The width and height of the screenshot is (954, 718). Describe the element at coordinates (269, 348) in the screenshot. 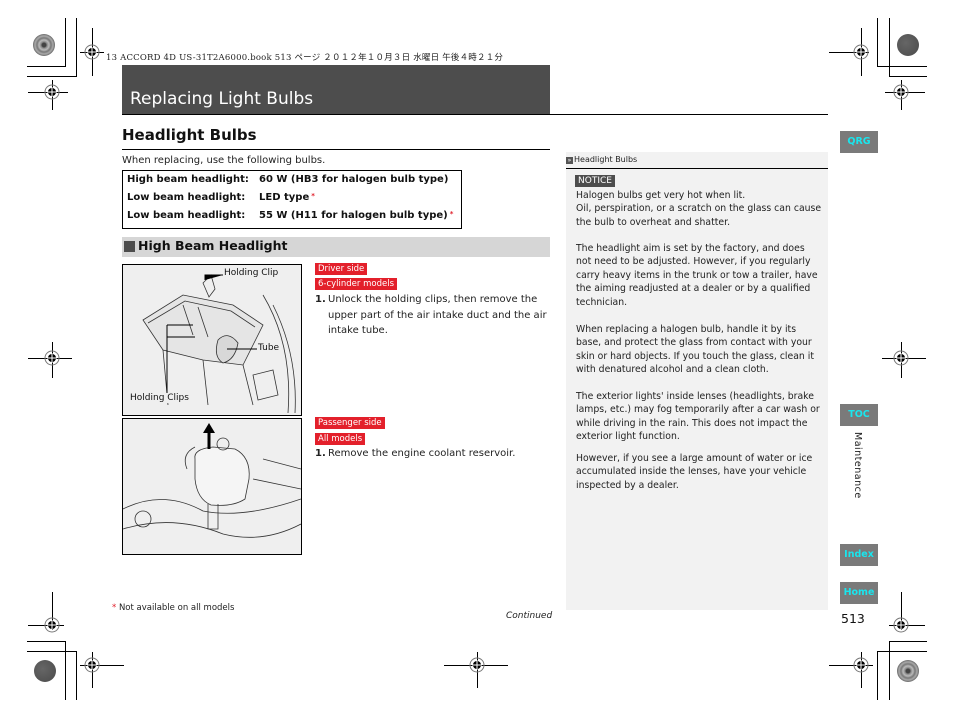

I see `callout-tube: Tube` at that location.